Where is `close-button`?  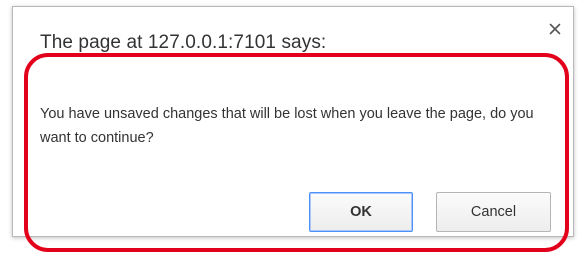 close-button is located at coordinates (555, 29).